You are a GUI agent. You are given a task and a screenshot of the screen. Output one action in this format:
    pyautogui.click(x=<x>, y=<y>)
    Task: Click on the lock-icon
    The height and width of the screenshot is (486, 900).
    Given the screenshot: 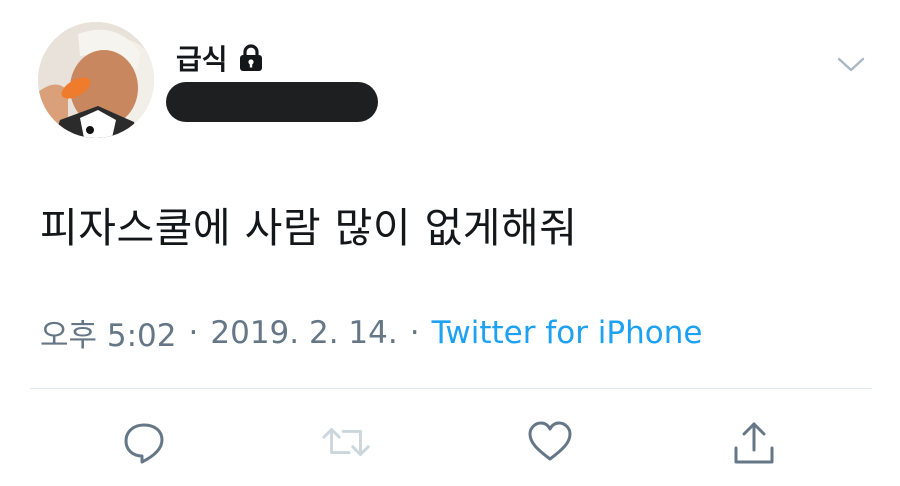 What is the action you would take?
    pyautogui.click(x=251, y=58)
    